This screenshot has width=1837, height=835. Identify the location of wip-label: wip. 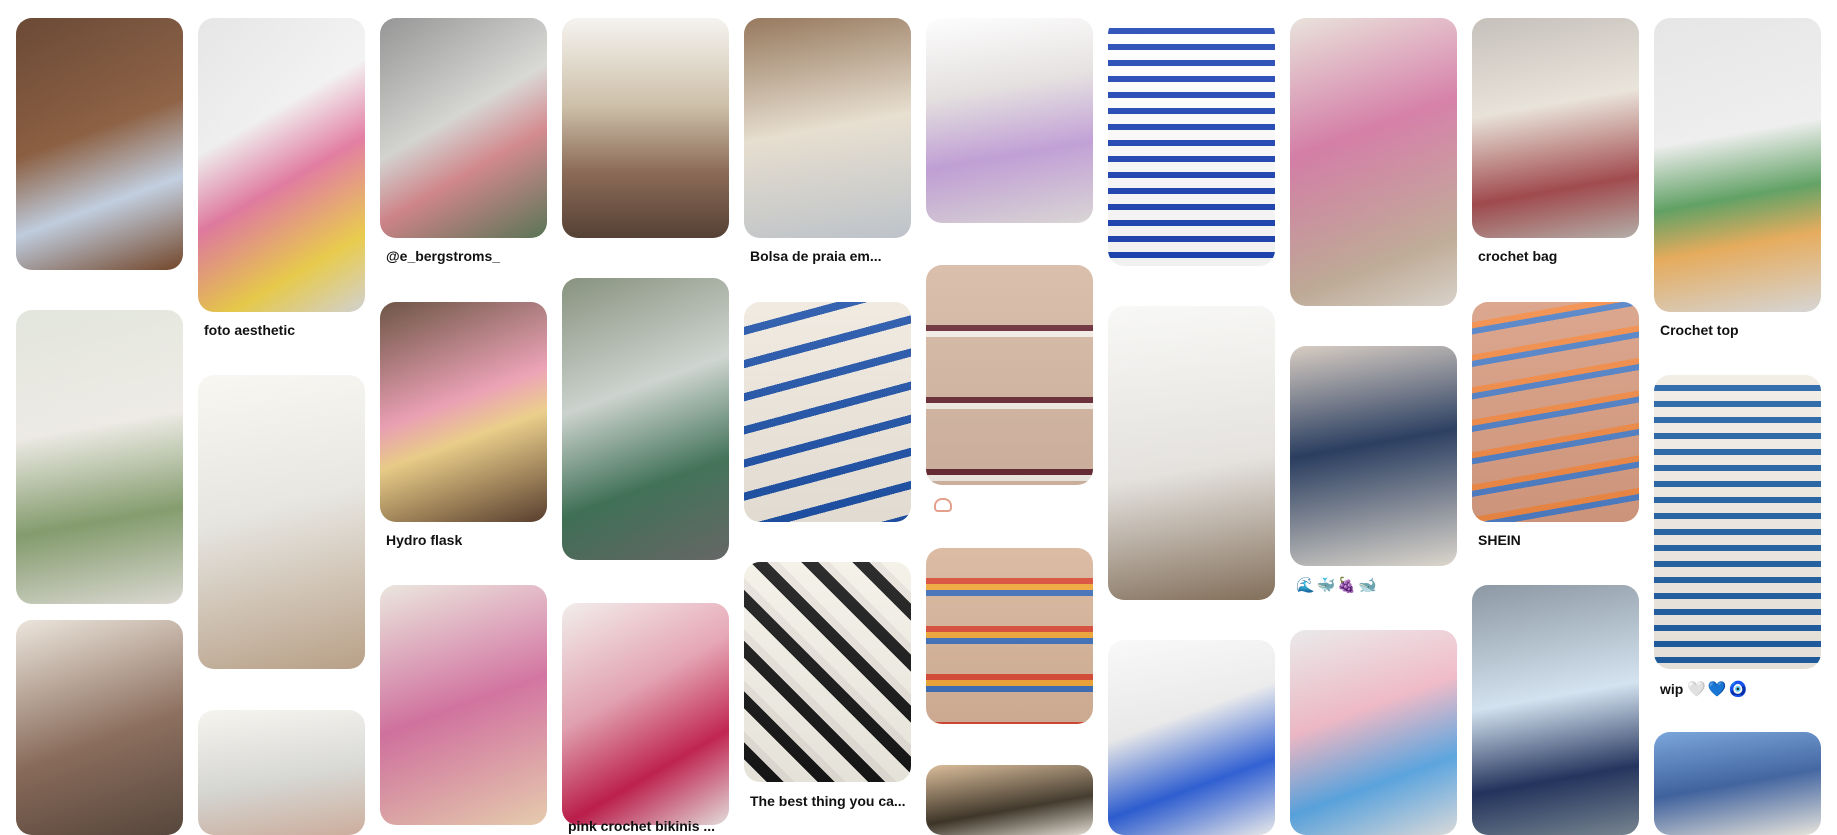
(1672, 689).